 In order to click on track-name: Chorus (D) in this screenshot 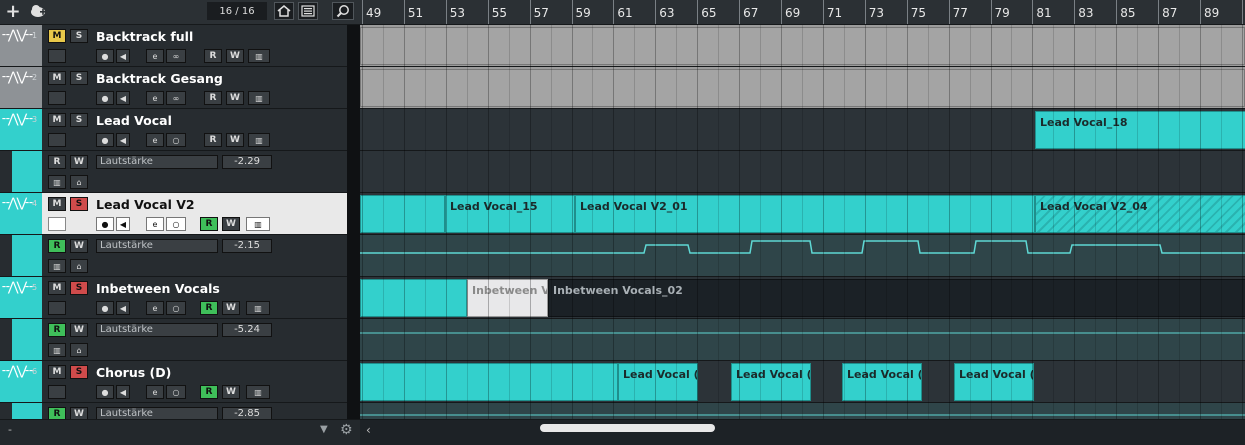, I will do `click(133, 372)`.